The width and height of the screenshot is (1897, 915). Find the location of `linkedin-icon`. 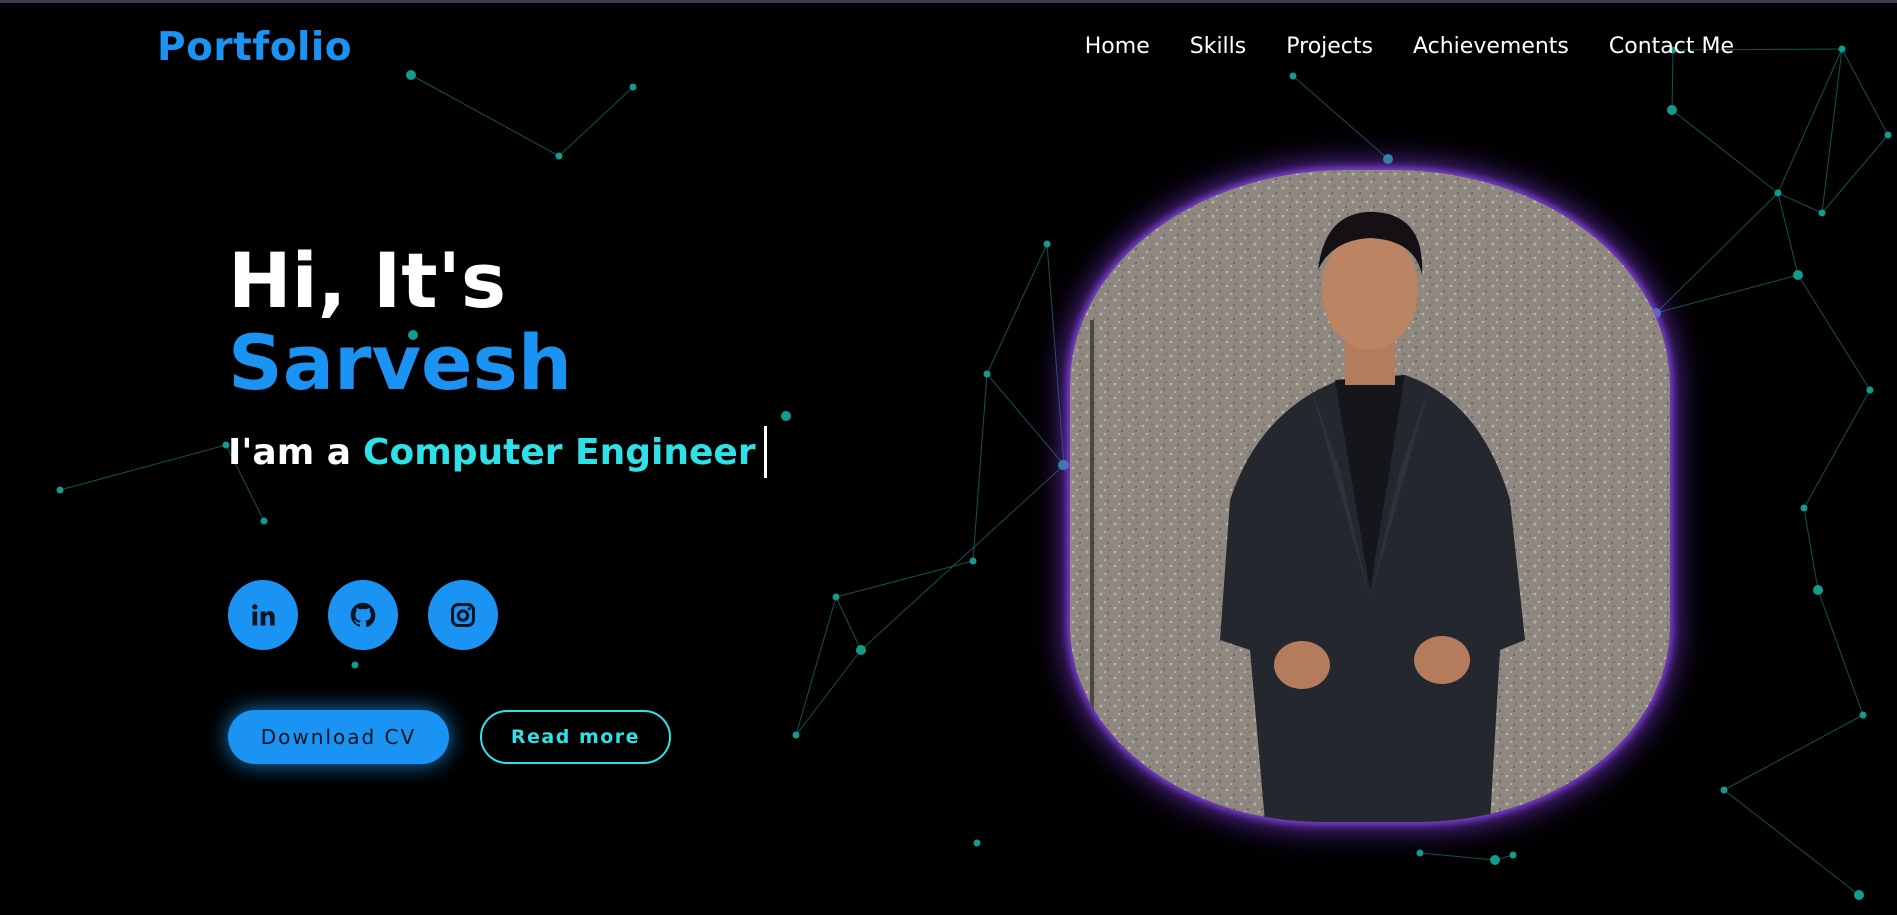

linkedin-icon is located at coordinates (263, 615).